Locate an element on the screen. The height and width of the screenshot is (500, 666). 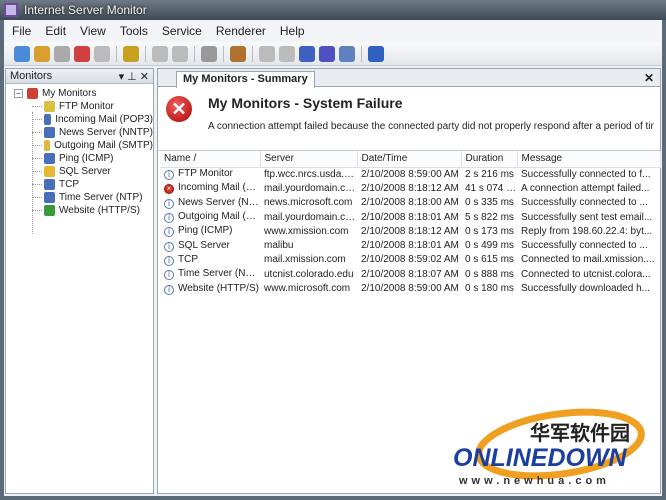
tree-item-label: Time Server (NTP) is located at coordinates (101, 197).